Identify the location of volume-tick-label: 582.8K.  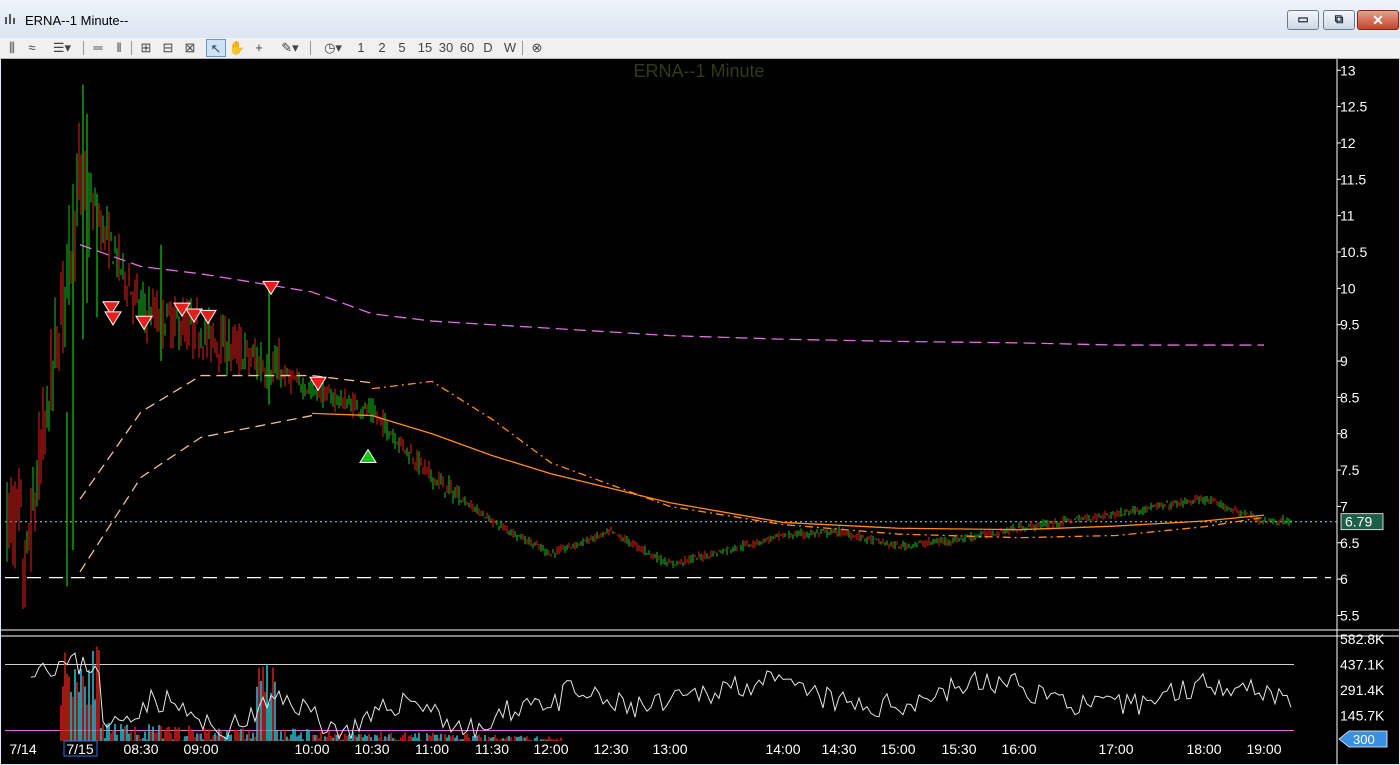
(1362, 639).